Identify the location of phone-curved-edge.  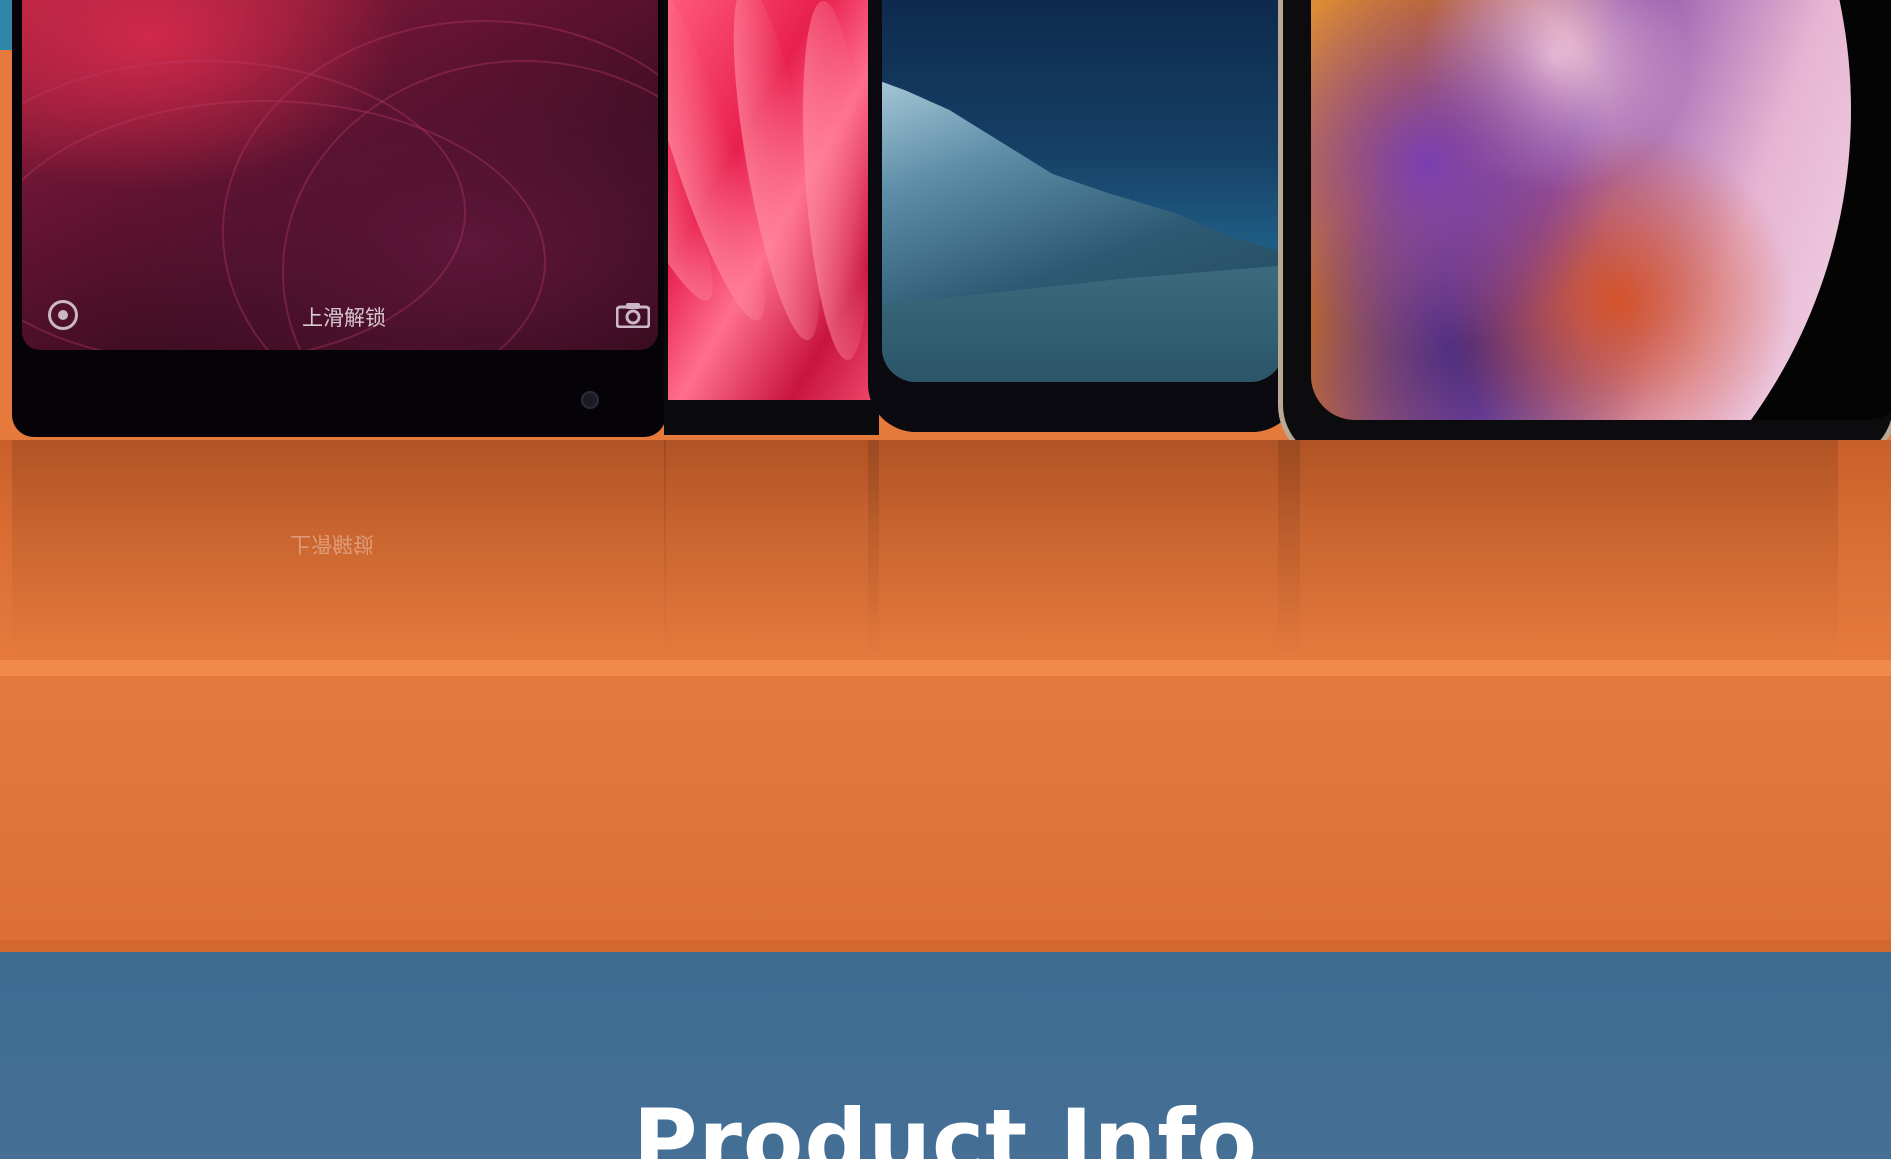
(1084, 216).